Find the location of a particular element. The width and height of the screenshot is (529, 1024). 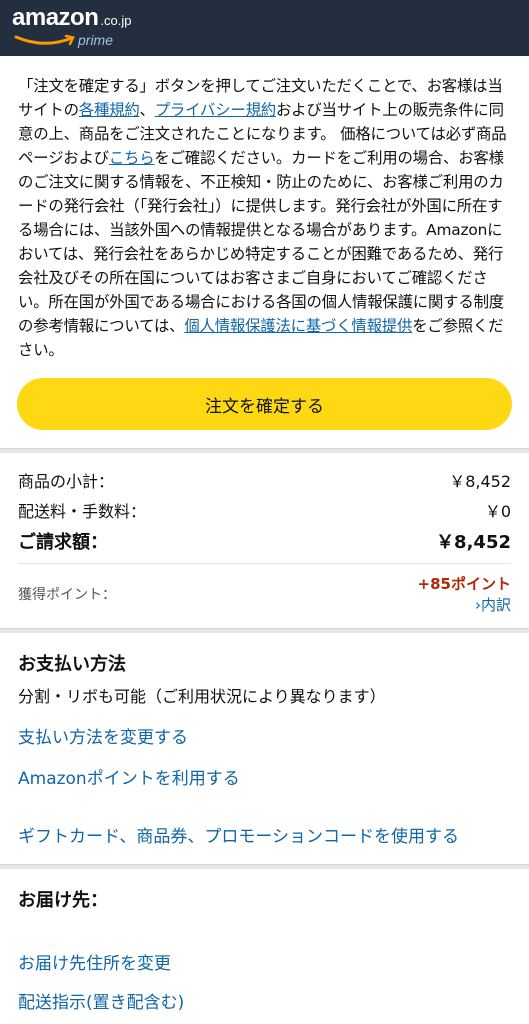

order-total-label: ご請求額： is located at coordinates (63, 542).